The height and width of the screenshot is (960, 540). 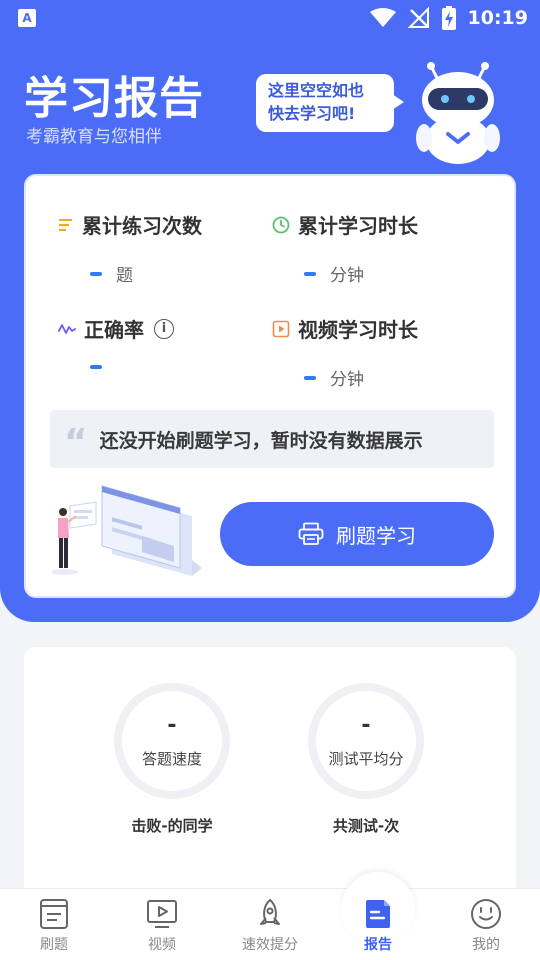 What do you see at coordinates (358, 330) in the screenshot?
I see `stat-label: 视频学习时长` at bounding box center [358, 330].